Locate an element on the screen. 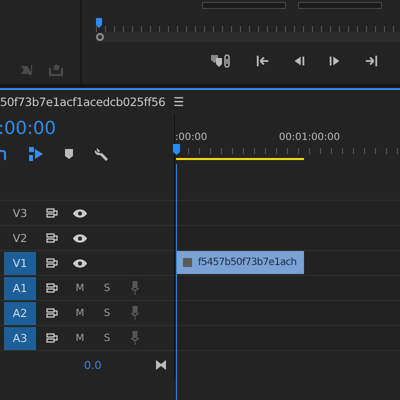 This screenshot has width=400, height=400. scroll-handle is located at coordinates (100, 37).